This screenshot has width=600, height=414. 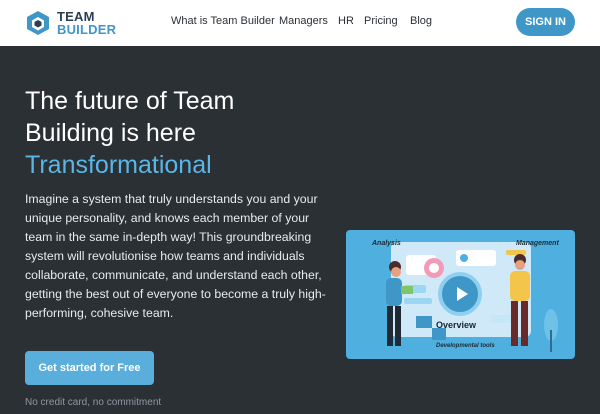 What do you see at coordinates (456, 325) in the screenshot?
I see `label-overview: Overview` at bounding box center [456, 325].